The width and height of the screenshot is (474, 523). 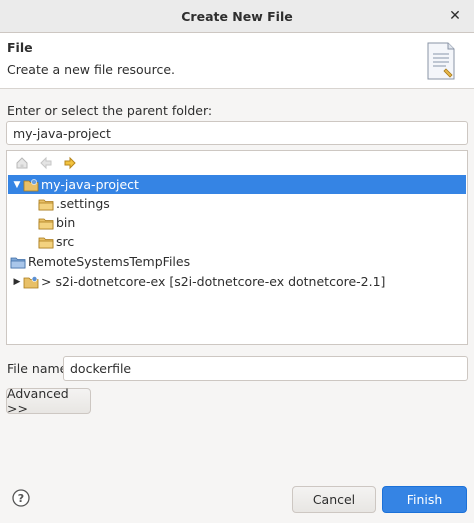 What do you see at coordinates (70, 163) in the screenshot?
I see `forward-arrow-icon` at bounding box center [70, 163].